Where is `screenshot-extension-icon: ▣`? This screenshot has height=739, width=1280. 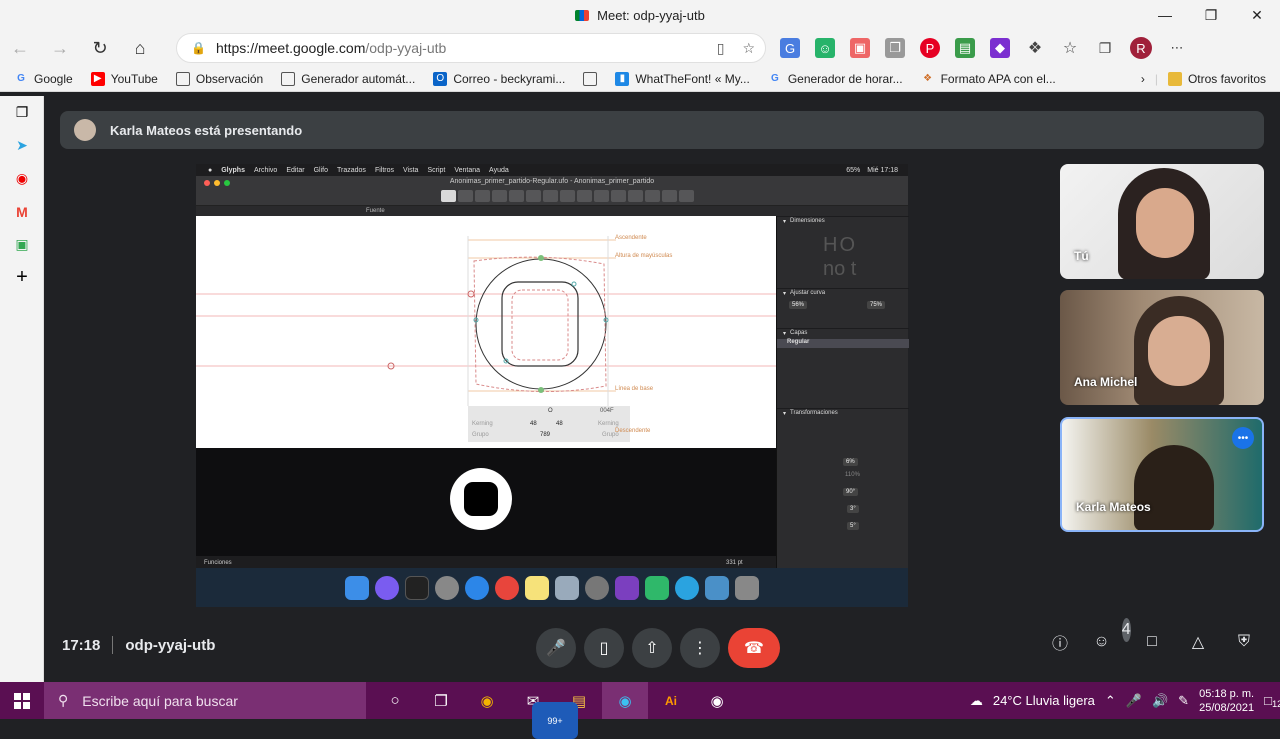
screenshot-extension-icon: ▣ is located at coordinates (860, 48).